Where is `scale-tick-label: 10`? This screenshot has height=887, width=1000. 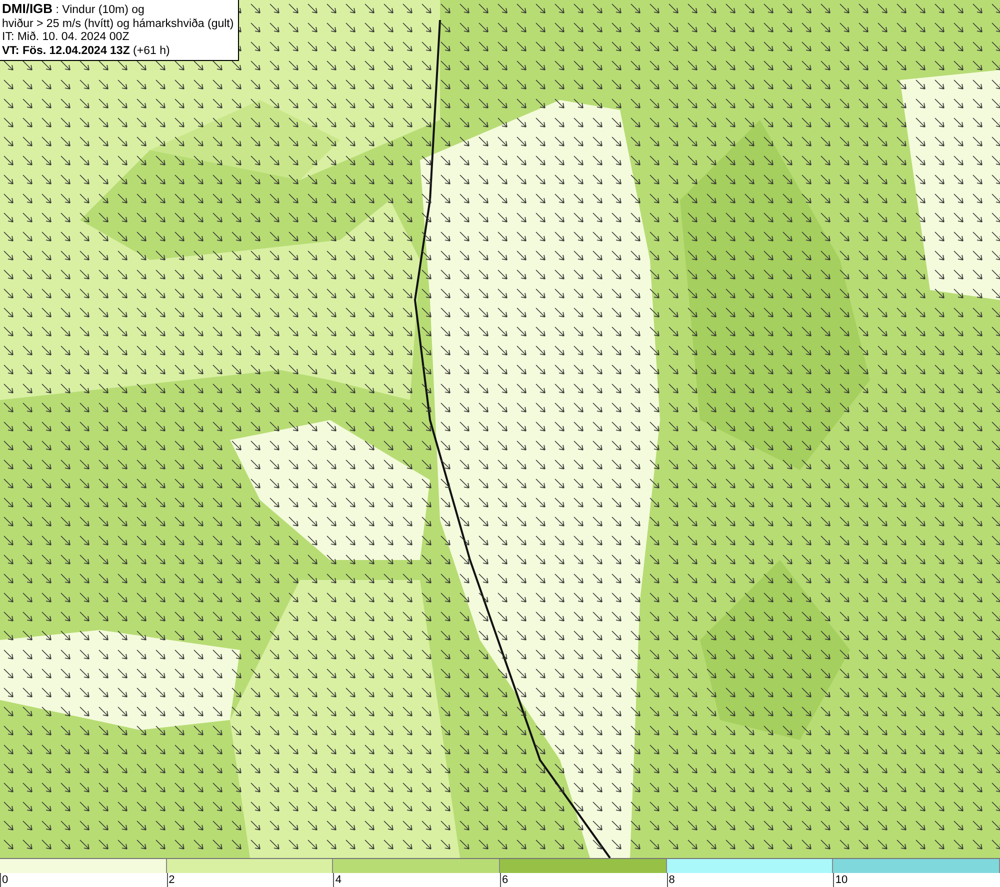
scale-tick-label: 10 is located at coordinates (916, 880).